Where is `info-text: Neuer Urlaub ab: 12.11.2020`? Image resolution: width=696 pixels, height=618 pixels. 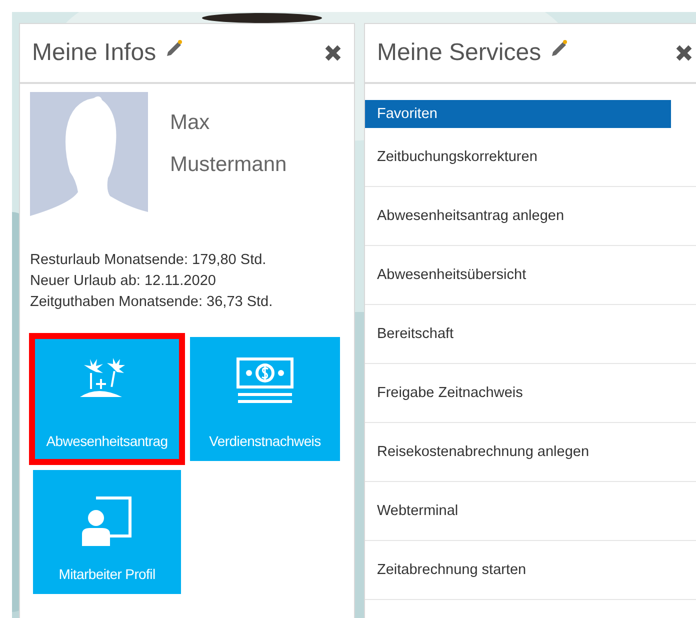 info-text: Neuer Urlaub ab: 12.11.2020 is located at coordinates (123, 281).